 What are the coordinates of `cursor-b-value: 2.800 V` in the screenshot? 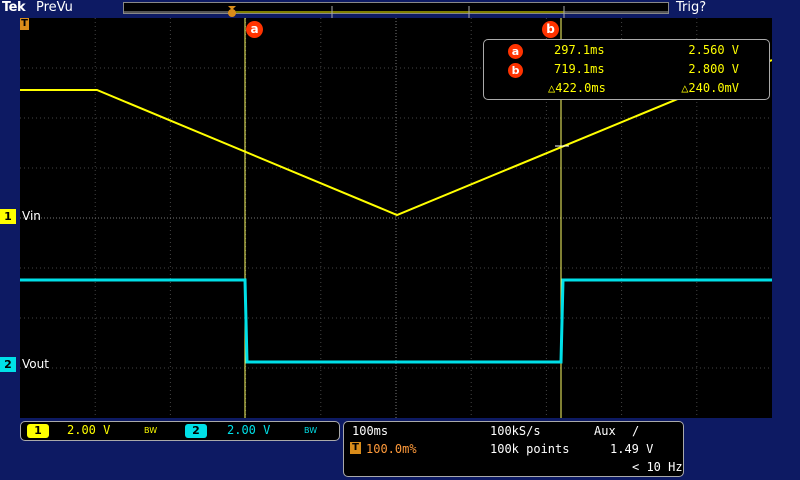 It's located at (713, 69).